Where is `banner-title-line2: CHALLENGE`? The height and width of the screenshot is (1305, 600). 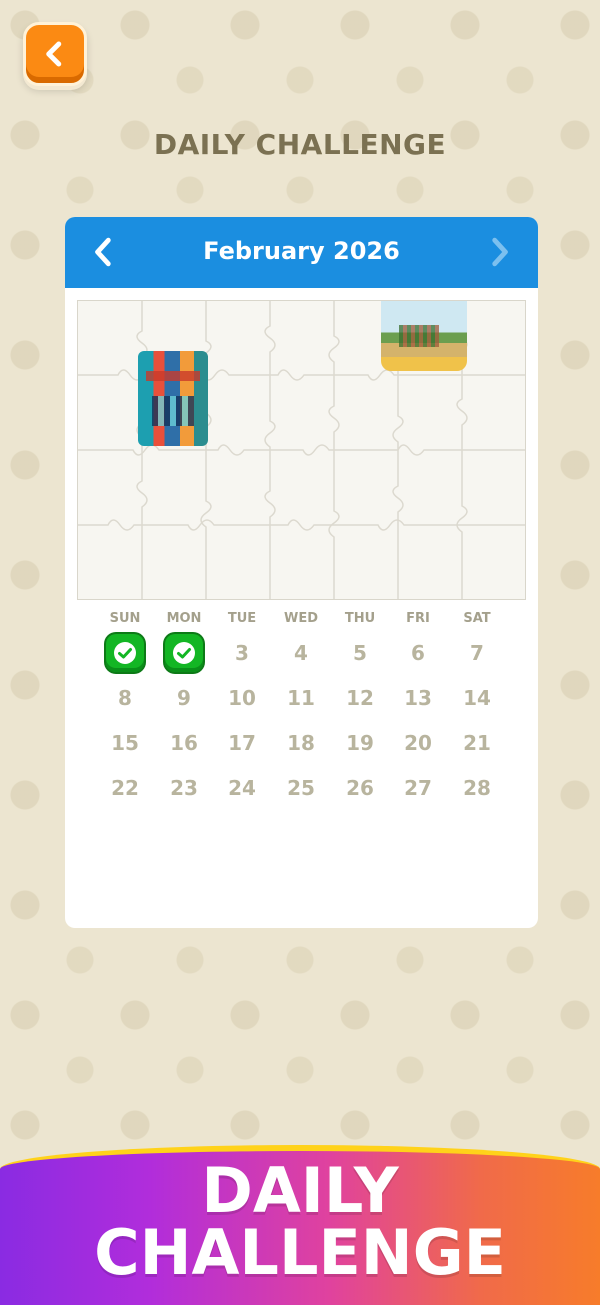
banner-title-line2: CHALLENGE is located at coordinates (300, 1252).